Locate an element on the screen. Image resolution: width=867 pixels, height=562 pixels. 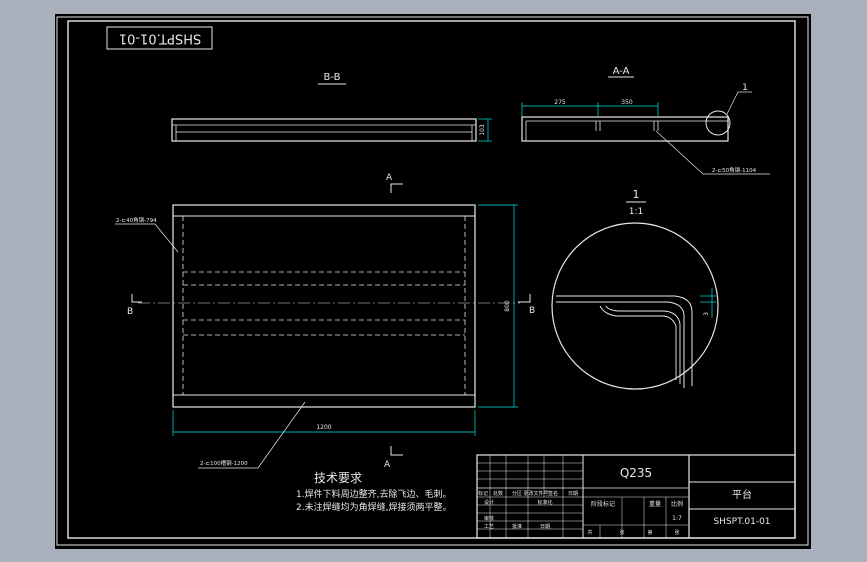
section-aa-label: A-A is located at coordinates (621, 71).